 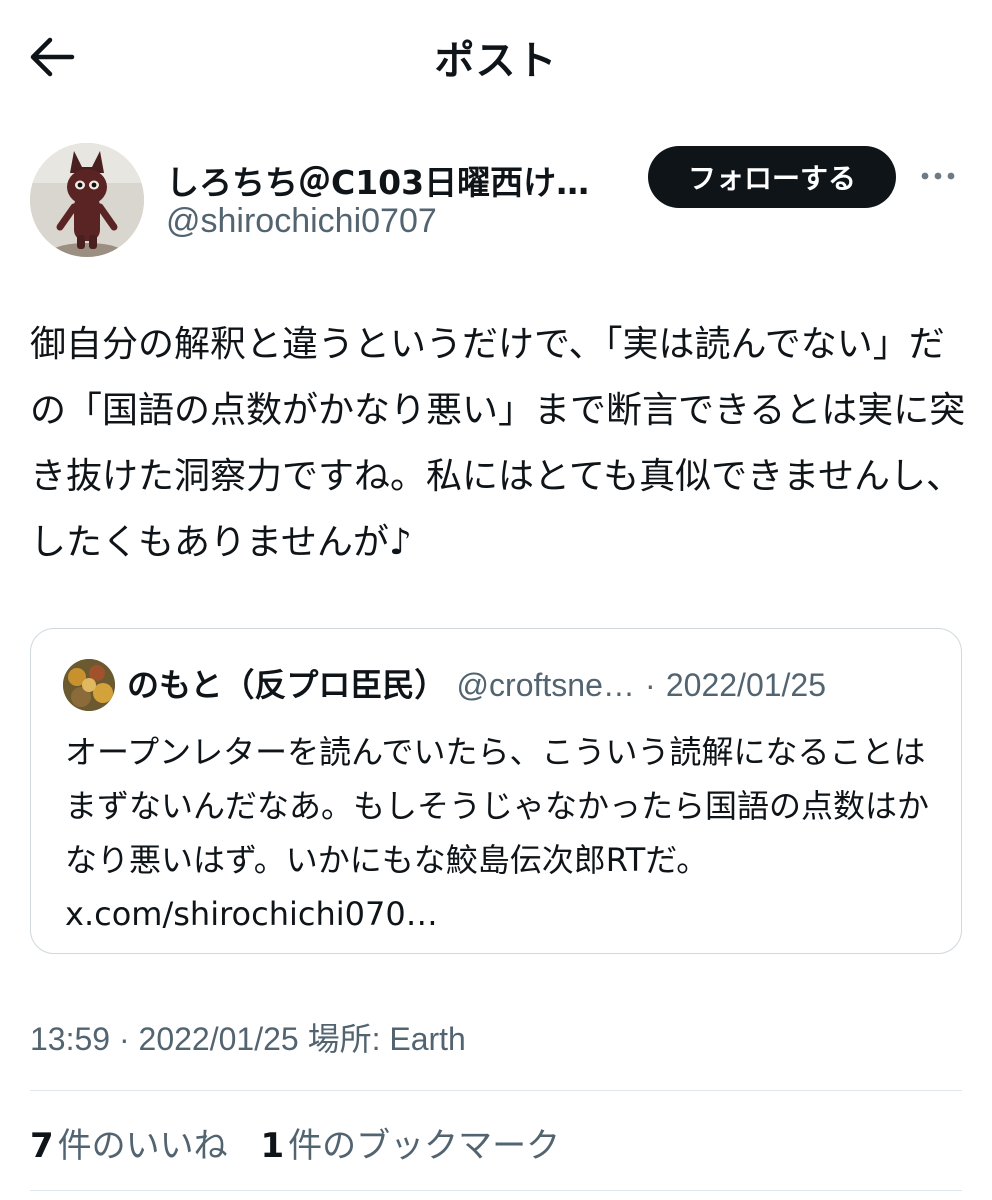 I want to click on avatar, so click(x=87, y=200).